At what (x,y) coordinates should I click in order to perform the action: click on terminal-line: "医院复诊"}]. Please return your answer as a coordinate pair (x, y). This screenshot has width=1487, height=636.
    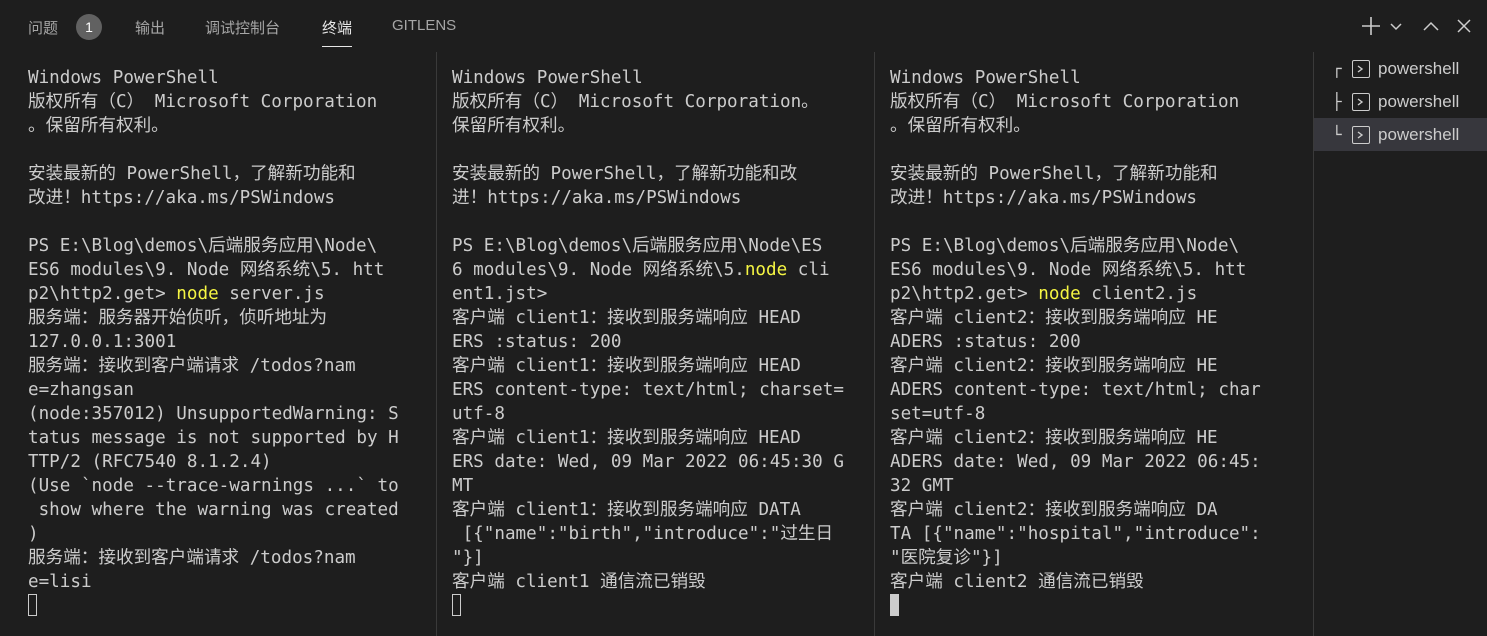
    Looking at the image, I should click on (946, 558).